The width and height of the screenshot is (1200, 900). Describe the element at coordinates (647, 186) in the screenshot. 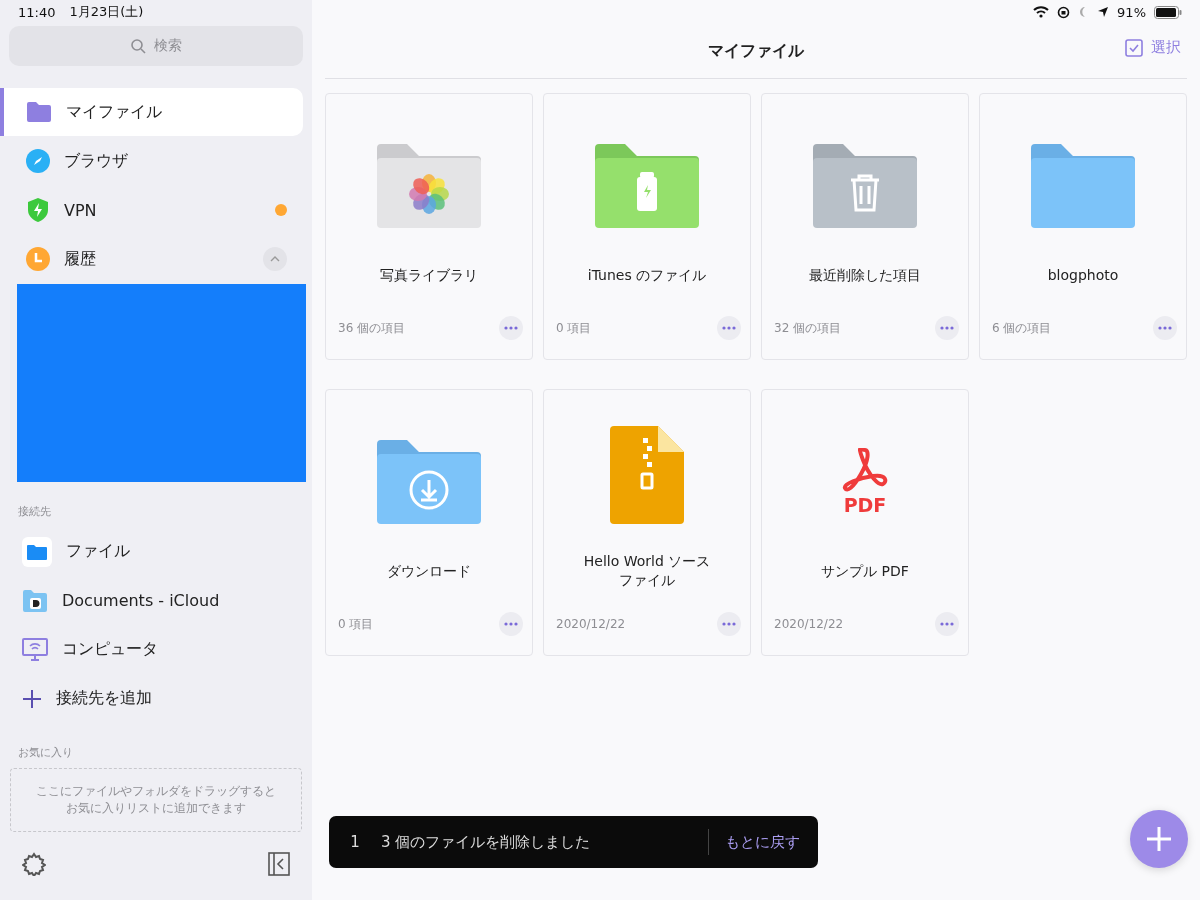

I see `usb-folder-icon` at that location.